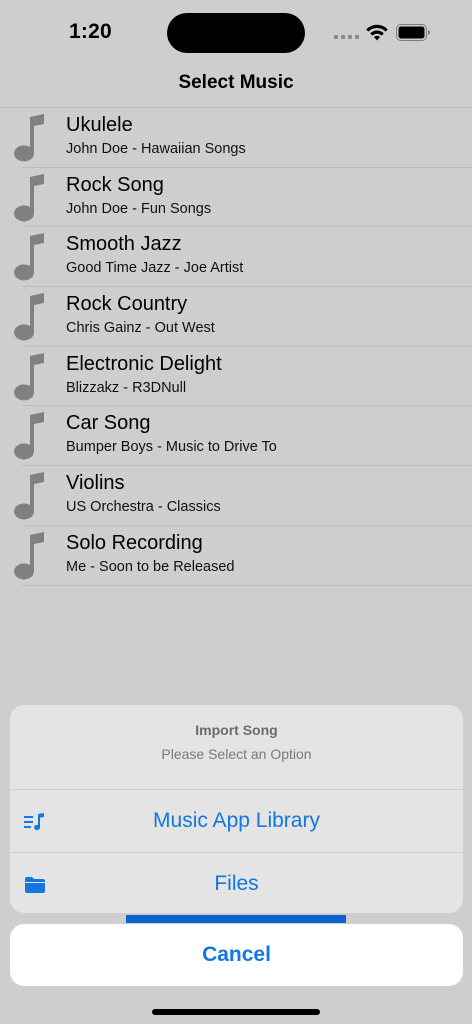 The width and height of the screenshot is (472, 1024). I want to click on song-subtitle: Me - Soon to be Released, so click(150, 566).